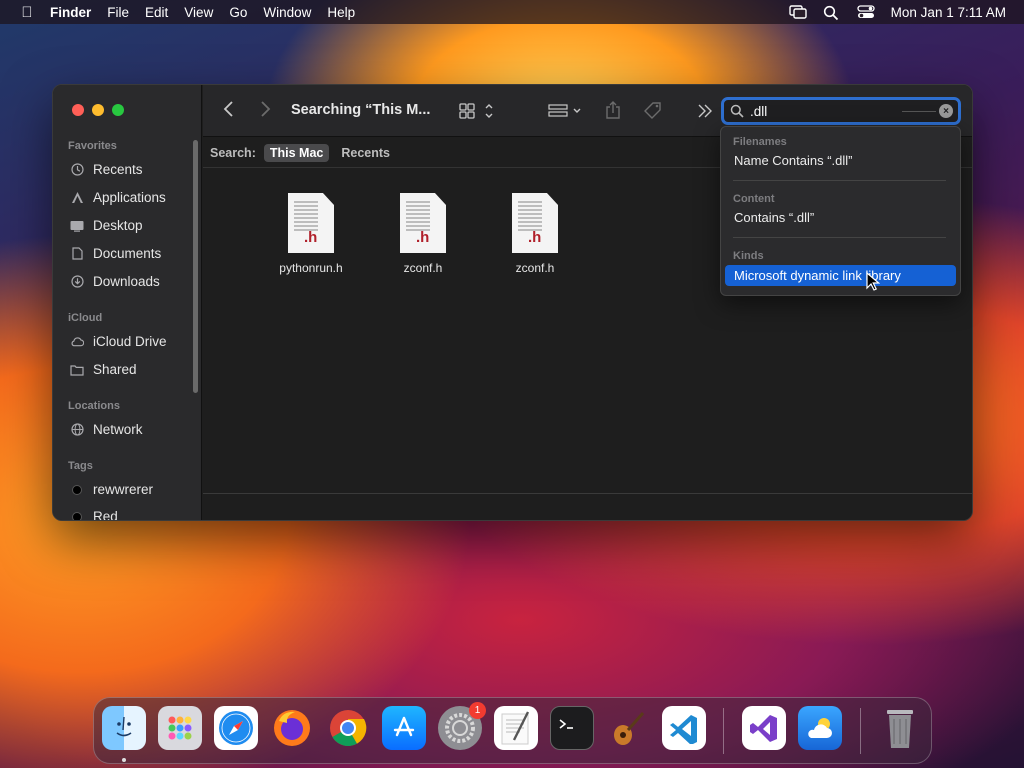 This screenshot has height=768, width=1024. I want to click on finder-face-icon, so click(124, 726).